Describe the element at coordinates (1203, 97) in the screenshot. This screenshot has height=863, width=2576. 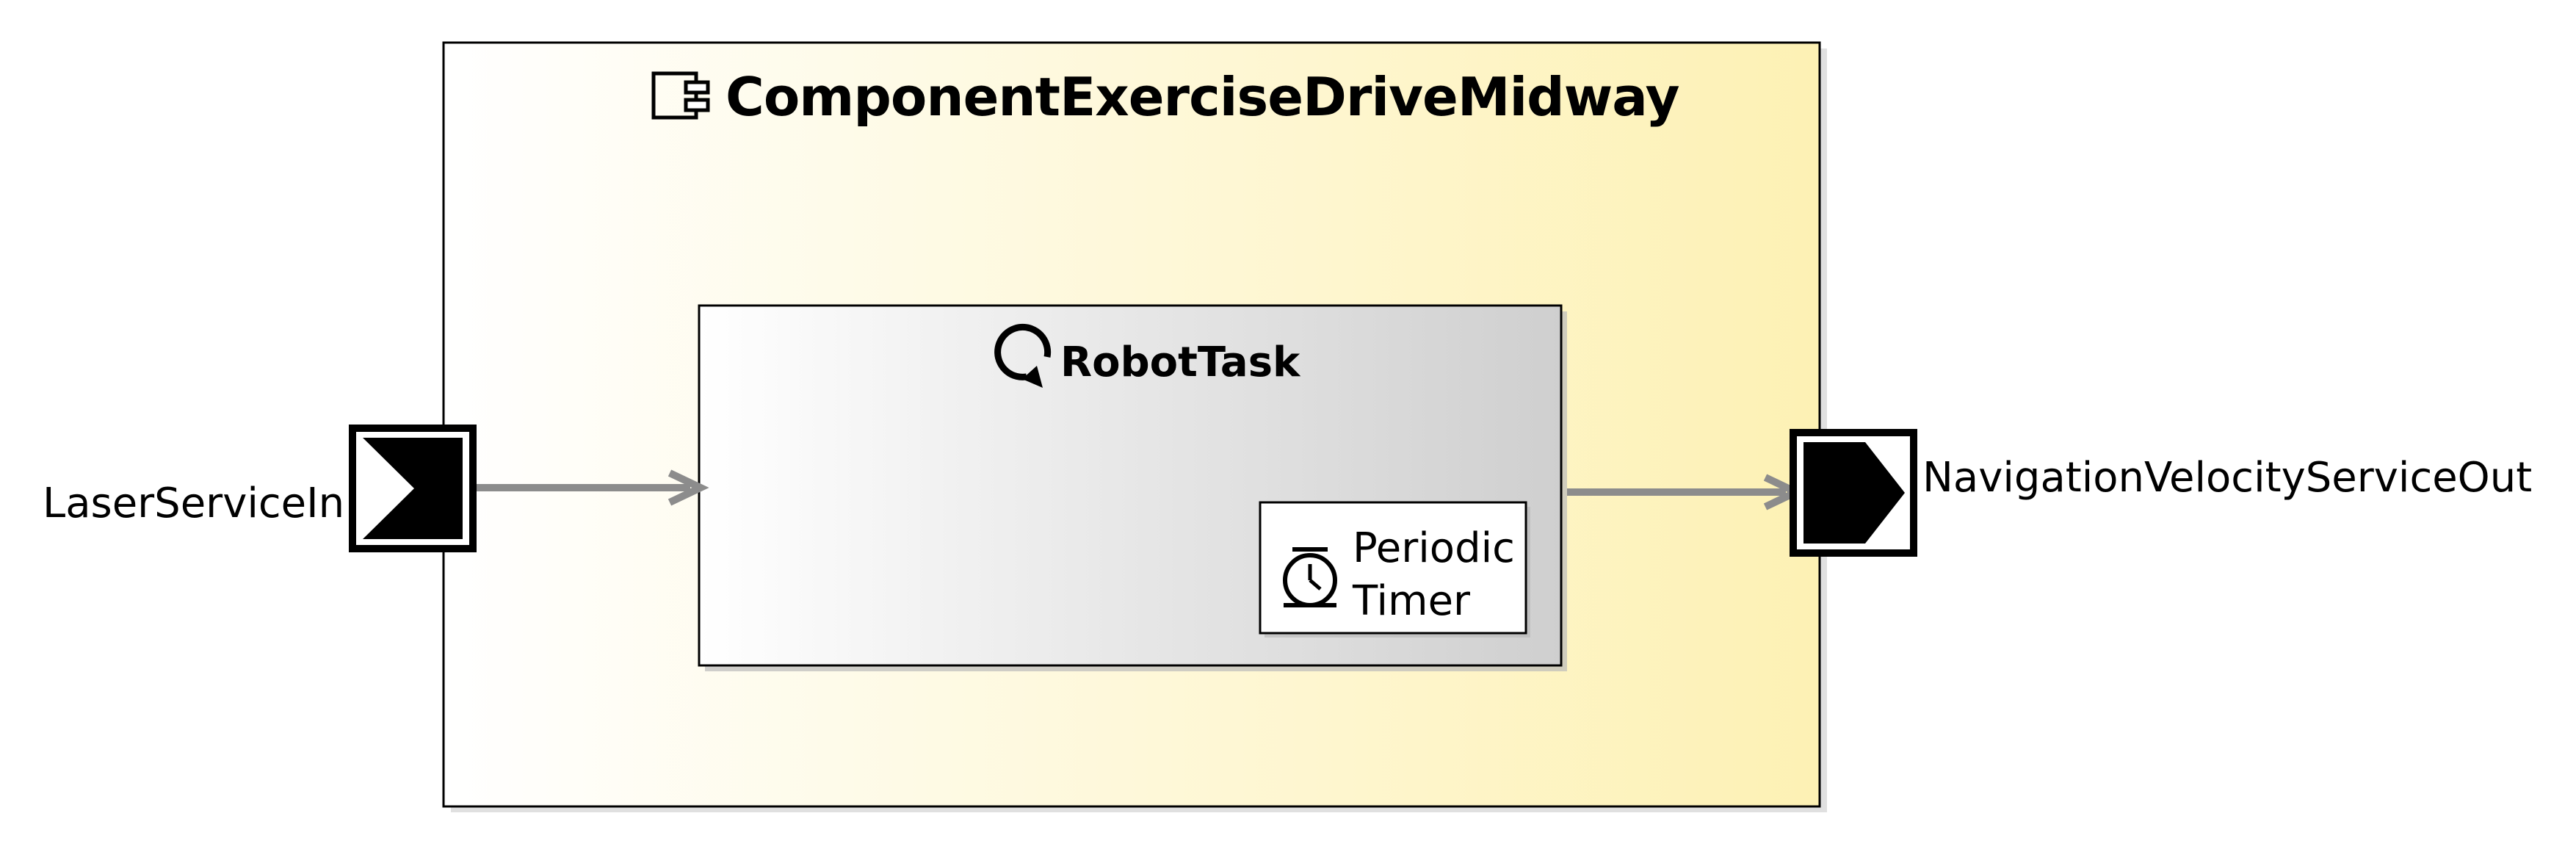
I see `component-title: ComponentExerciseDriveMidway` at that location.